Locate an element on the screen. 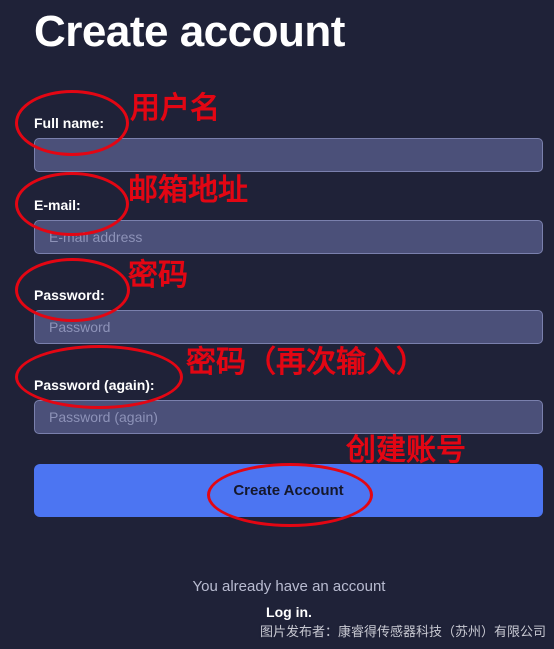  create-account-highlight-ellipse is located at coordinates (290, 495).